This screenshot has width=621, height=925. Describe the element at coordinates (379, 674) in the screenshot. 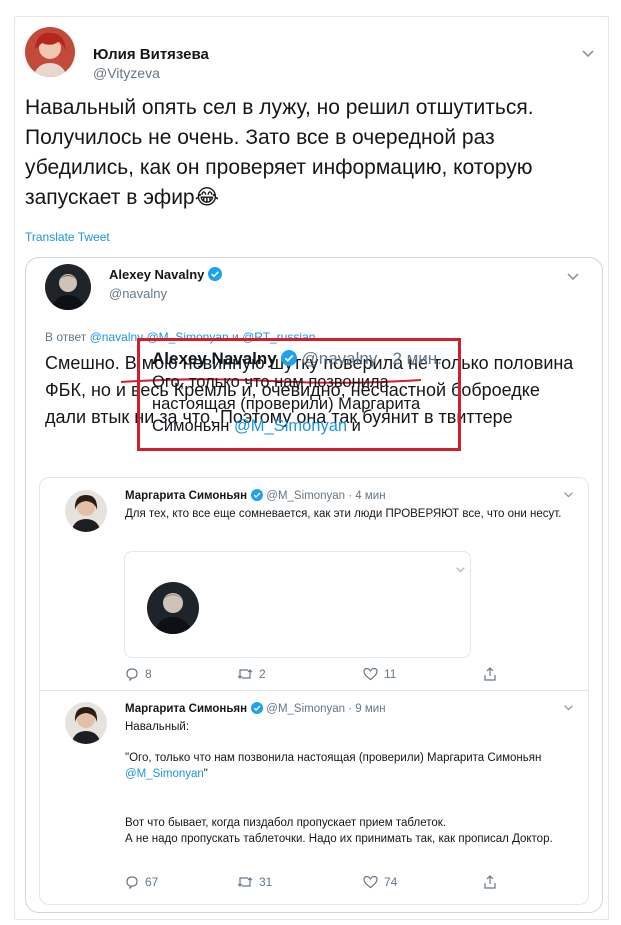

I see `like-action: 11` at that location.